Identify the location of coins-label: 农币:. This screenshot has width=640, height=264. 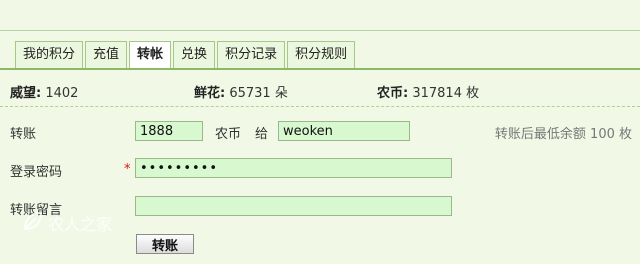
(393, 93).